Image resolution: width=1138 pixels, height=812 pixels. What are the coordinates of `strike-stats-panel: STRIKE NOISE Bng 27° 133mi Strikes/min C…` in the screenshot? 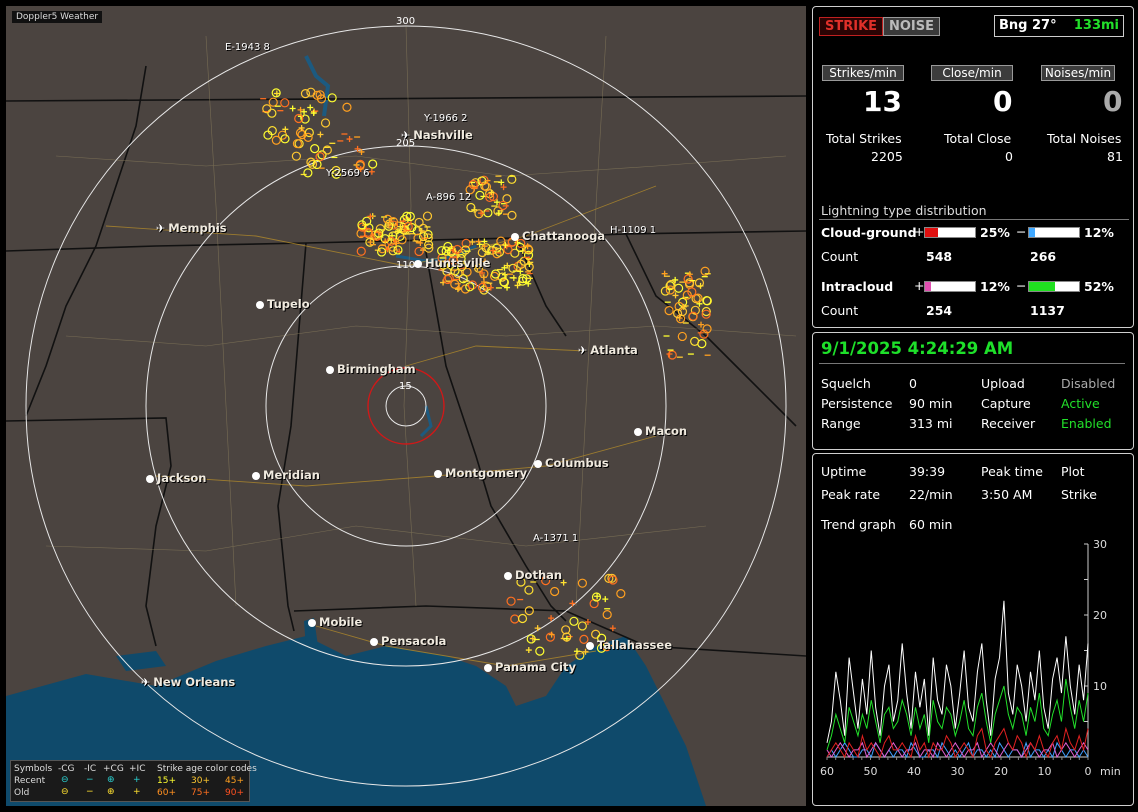 It's located at (973, 167).